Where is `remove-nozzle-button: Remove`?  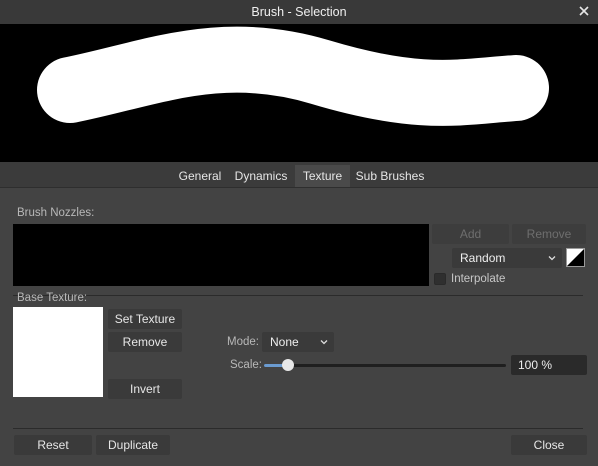
remove-nozzle-button: Remove is located at coordinates (549, 234).